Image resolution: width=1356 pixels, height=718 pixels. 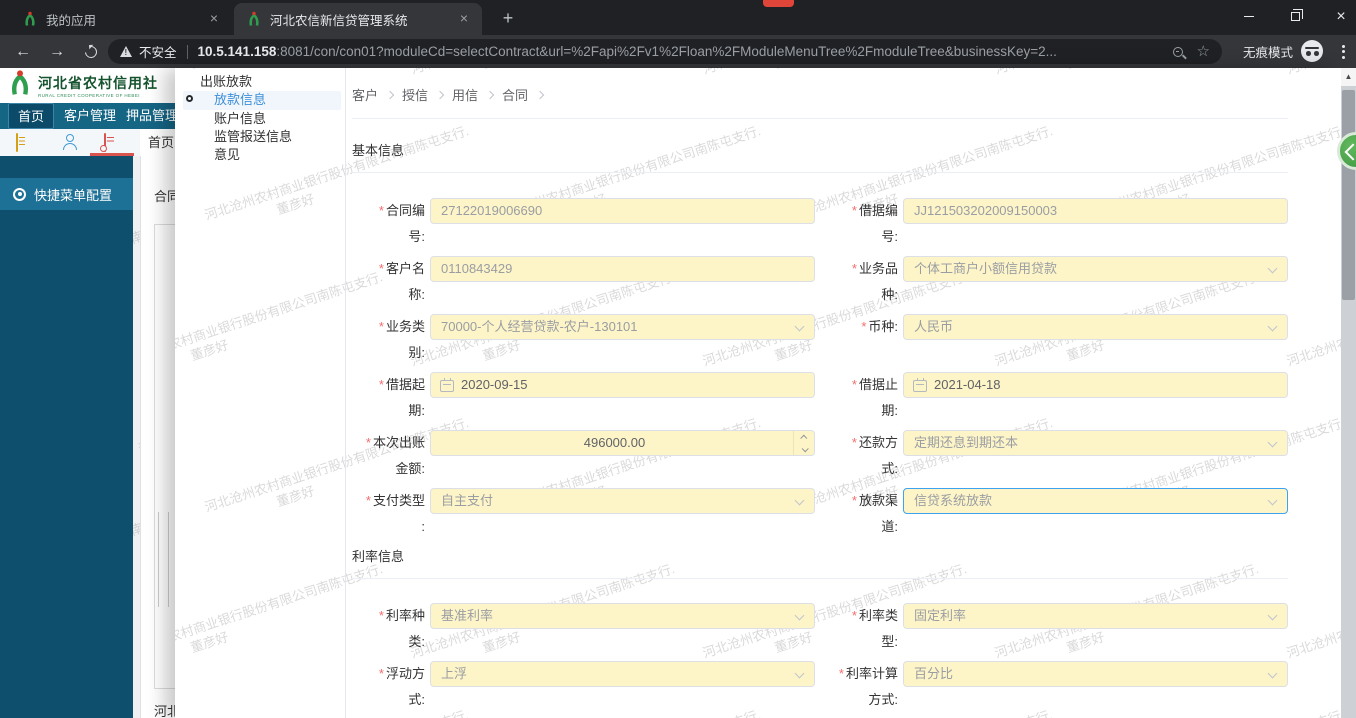 What do you see at coordinates (515, 94) in the screenshot?
I see `breadcrumb-contract: 合同` at bounding box center [515, 94].